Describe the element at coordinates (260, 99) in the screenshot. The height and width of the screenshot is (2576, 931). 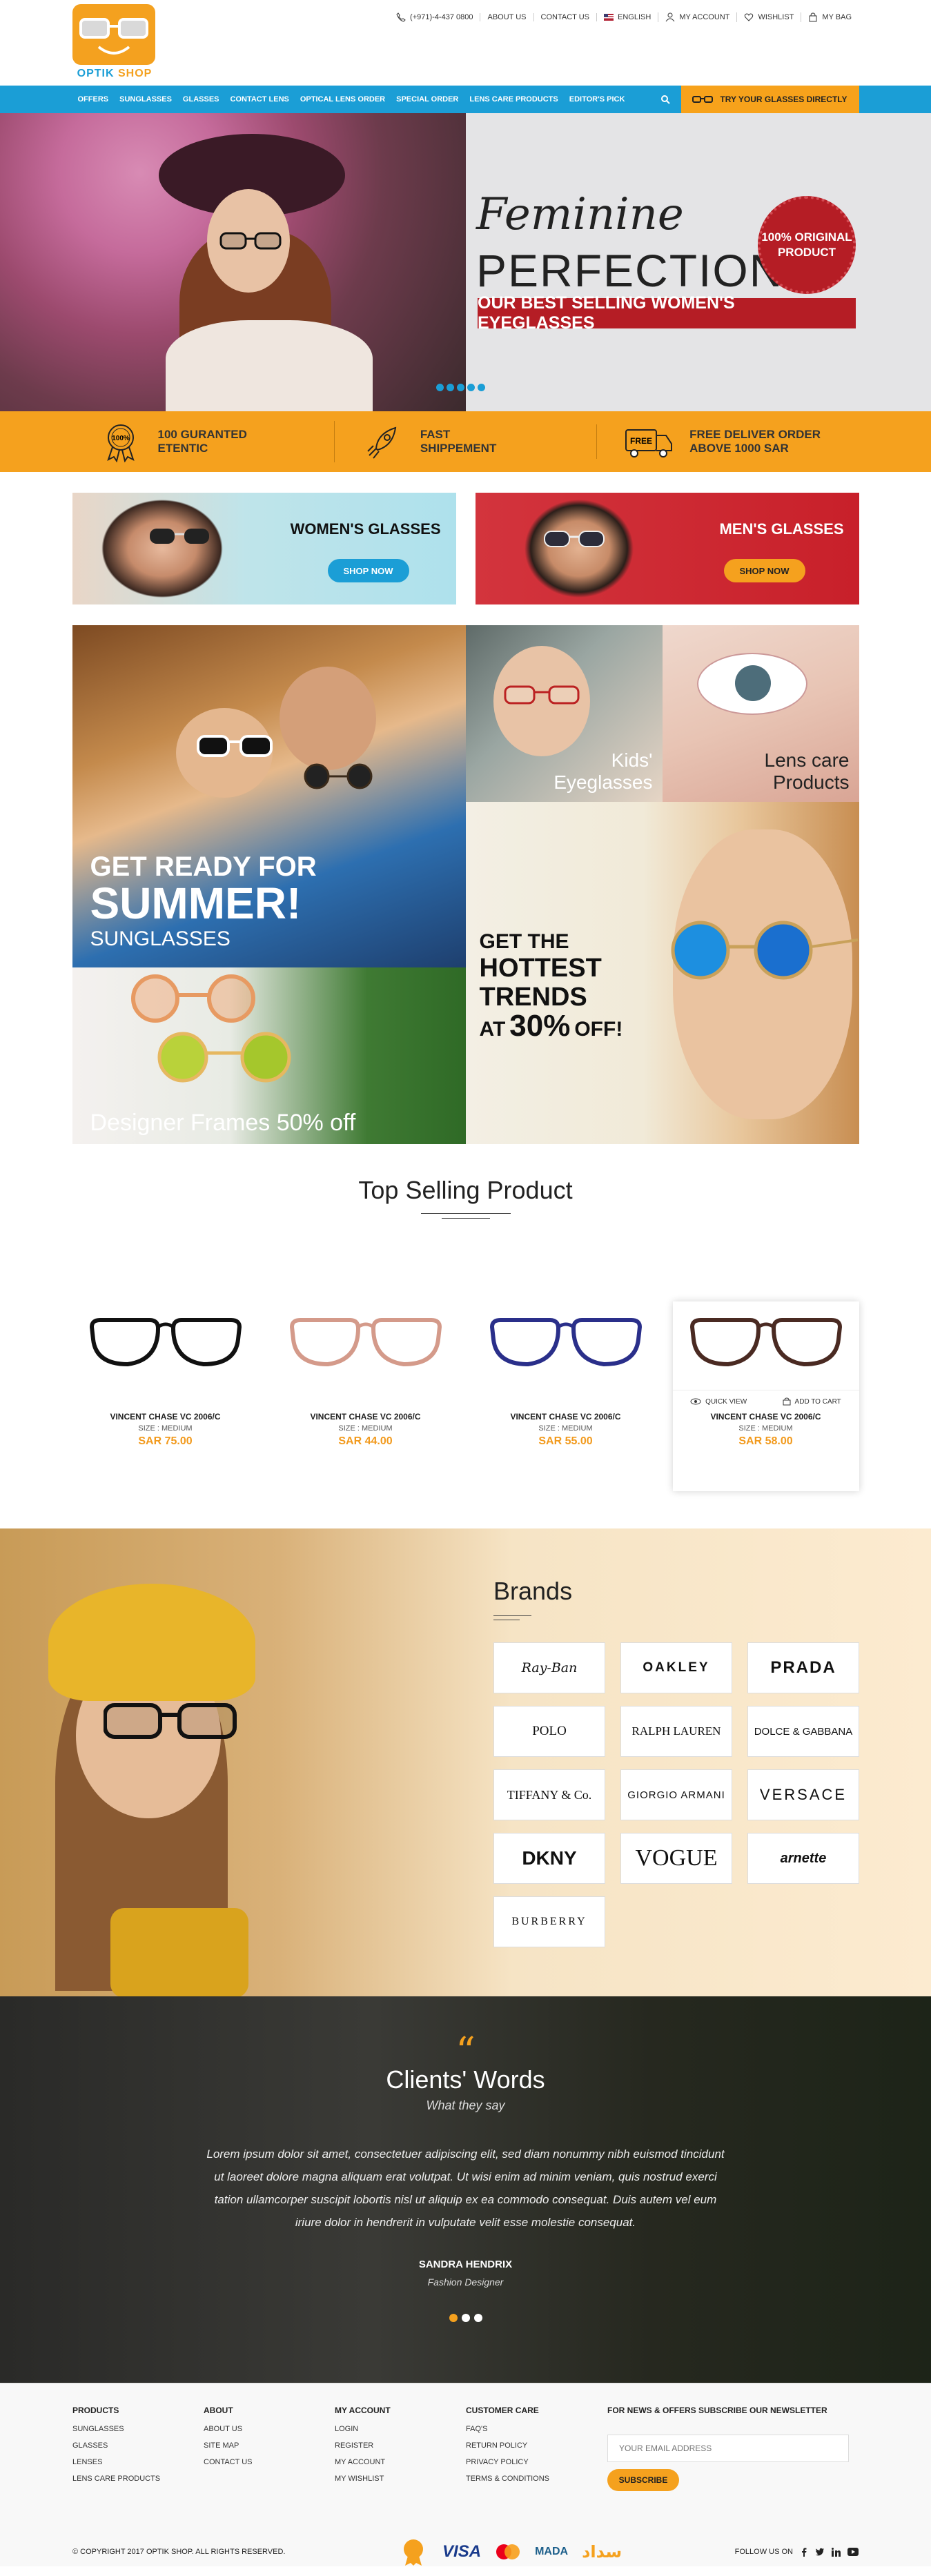
I see `nav-item-contact-lens: CONTACT LENS` at that location.